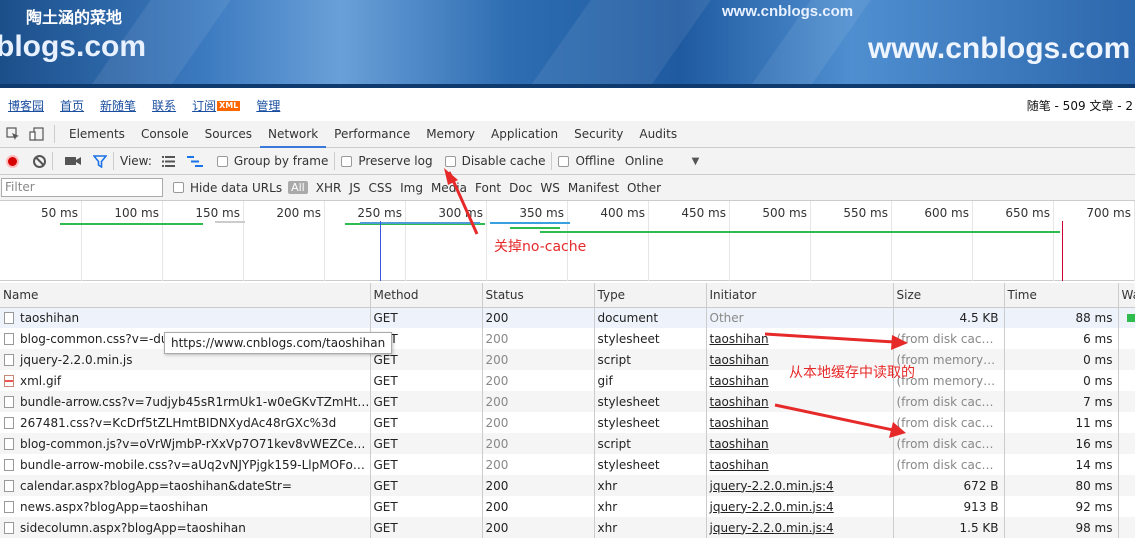  I want to click on screenshot-button, so click(73, 161).